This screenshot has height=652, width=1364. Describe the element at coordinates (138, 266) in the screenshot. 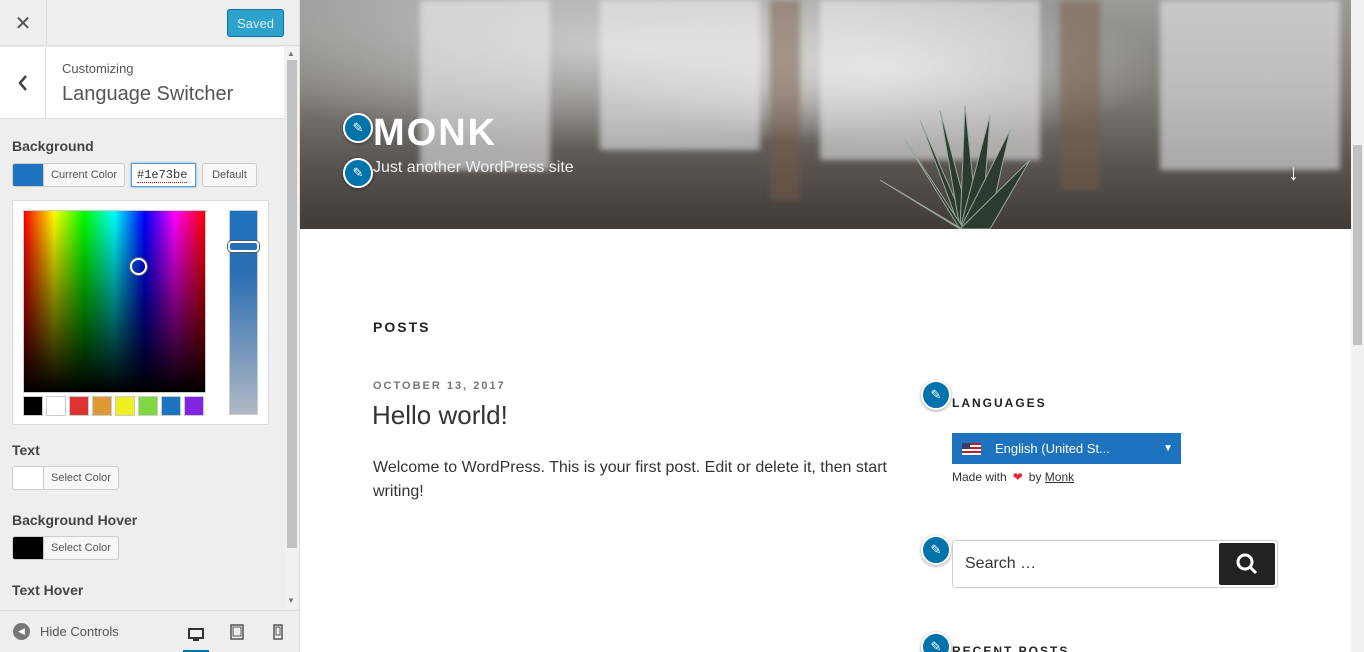

I see `saturation-handle` at that location.